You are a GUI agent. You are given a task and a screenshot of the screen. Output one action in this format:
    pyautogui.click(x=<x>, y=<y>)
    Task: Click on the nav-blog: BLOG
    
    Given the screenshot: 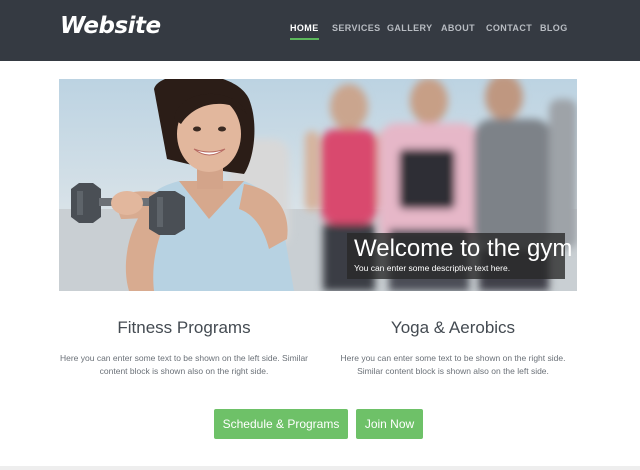 What is the action you would take?
    pyautogui.click(x=554, y=28)
    